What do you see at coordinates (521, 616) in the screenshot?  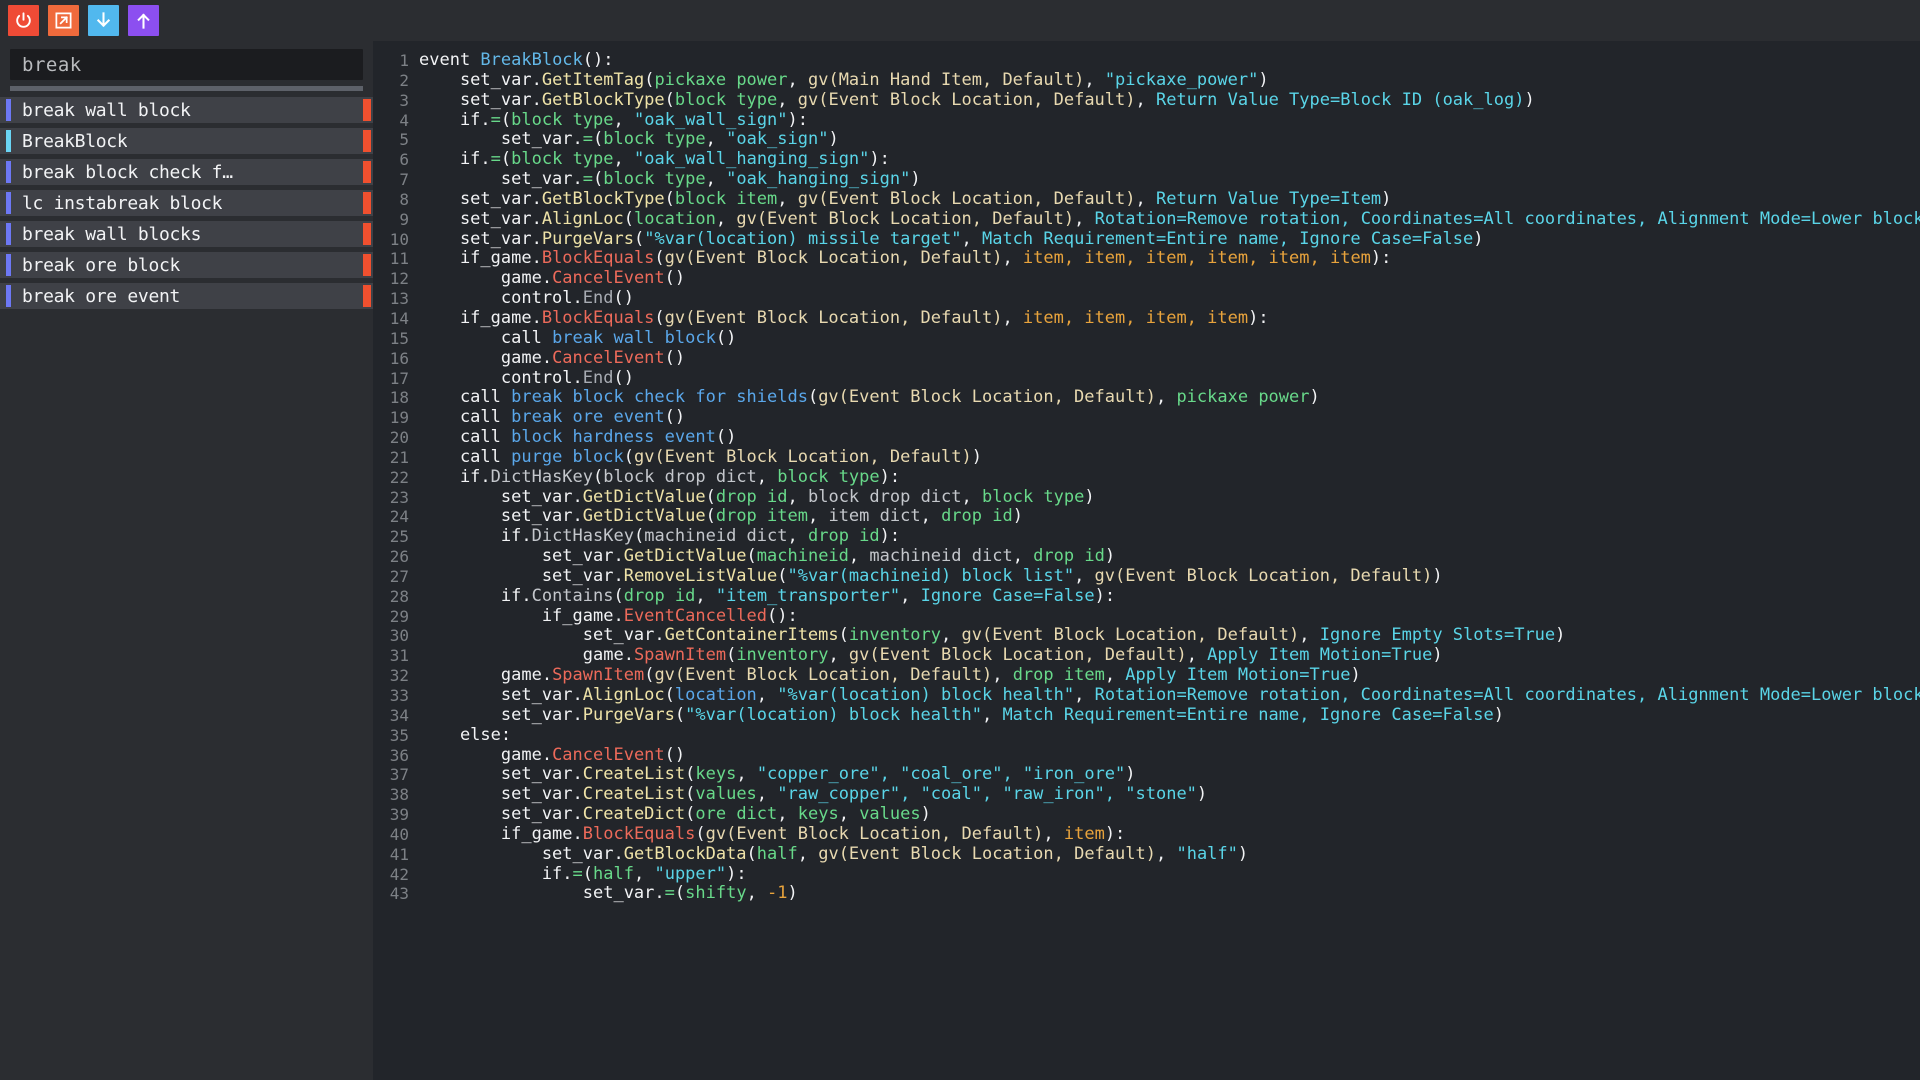 I see `code-token: if_game.` at bounding box center [521, 616].